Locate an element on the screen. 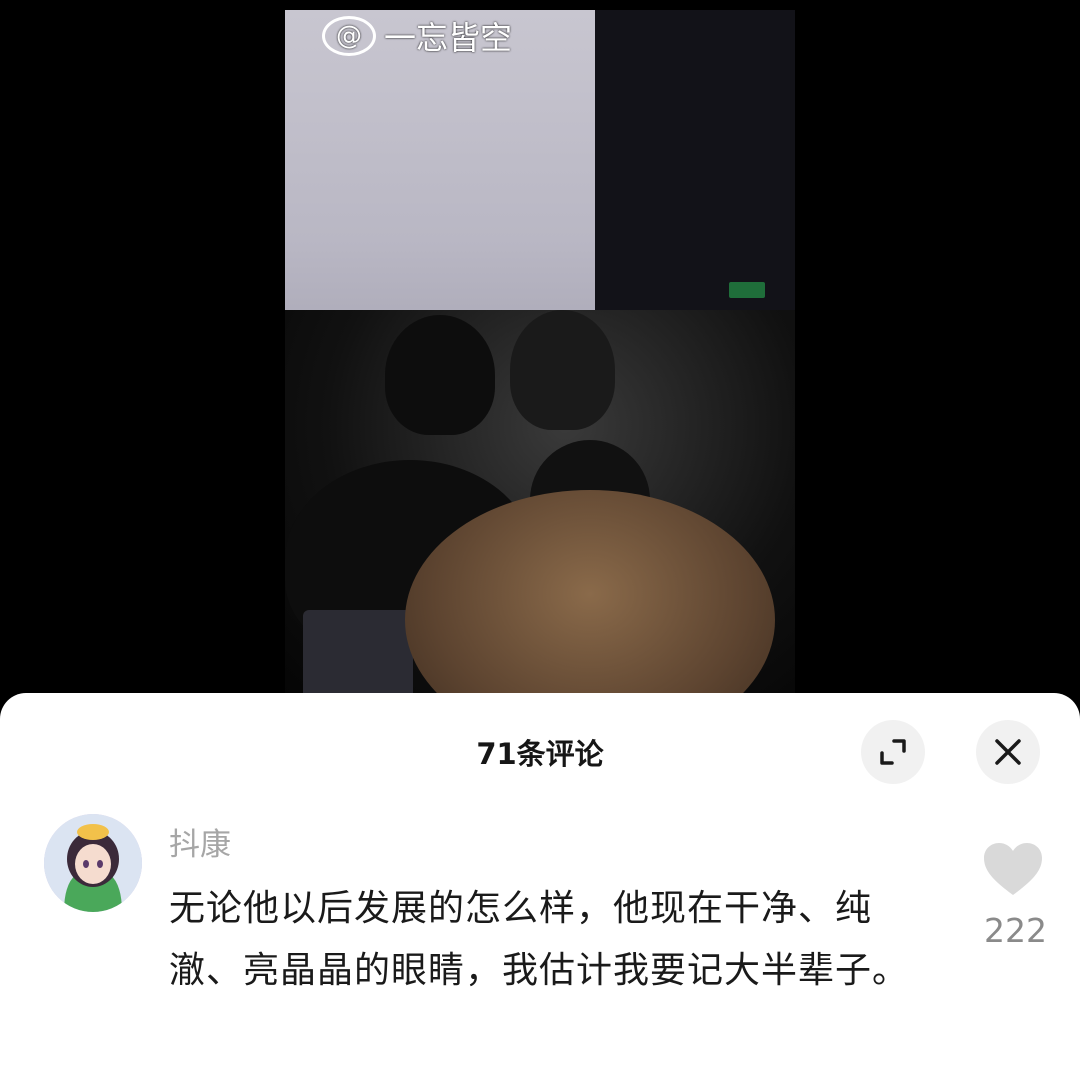 The height and width of the screenshot is (1068, 1080). avatar is located at coordinates (93, 863).